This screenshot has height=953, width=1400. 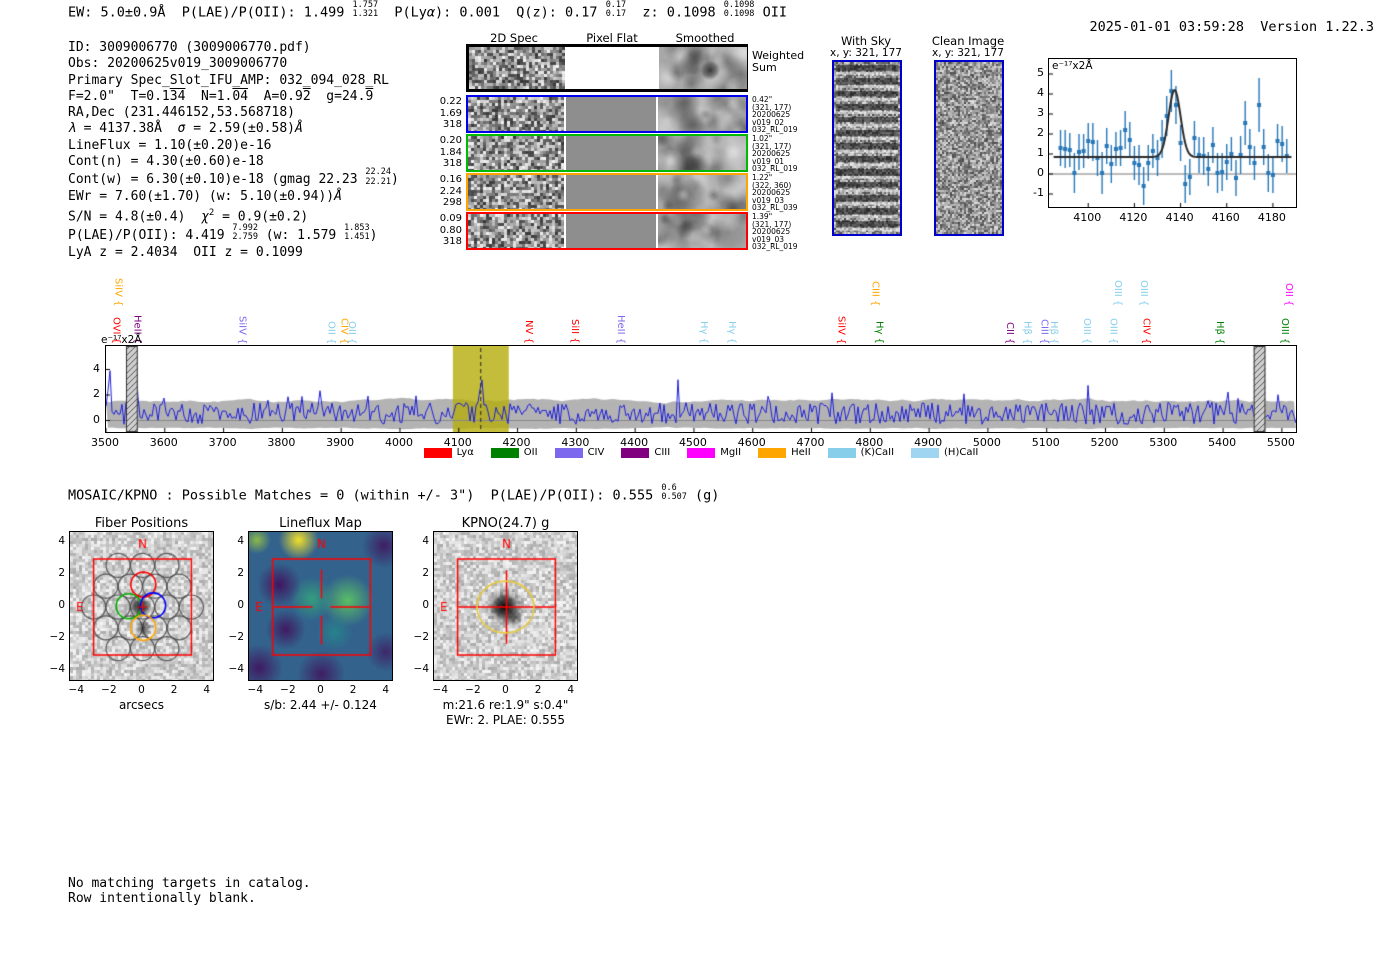 What do you see at coordinates (538, 690) in the screenshot?
I see `cutout-xtick: 2` at bounding box center [538, 690].